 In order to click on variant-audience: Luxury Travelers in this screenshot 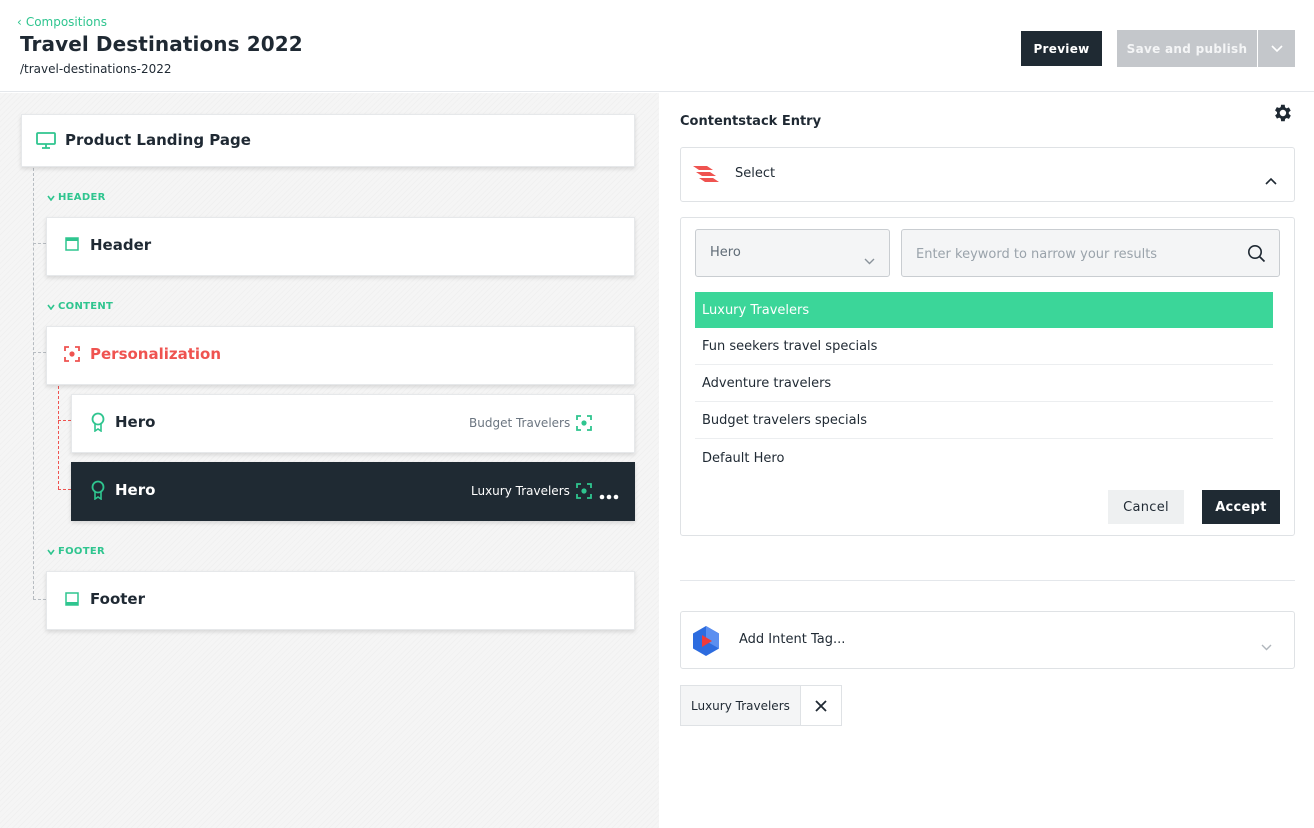, I will do `click(531, 491)`.